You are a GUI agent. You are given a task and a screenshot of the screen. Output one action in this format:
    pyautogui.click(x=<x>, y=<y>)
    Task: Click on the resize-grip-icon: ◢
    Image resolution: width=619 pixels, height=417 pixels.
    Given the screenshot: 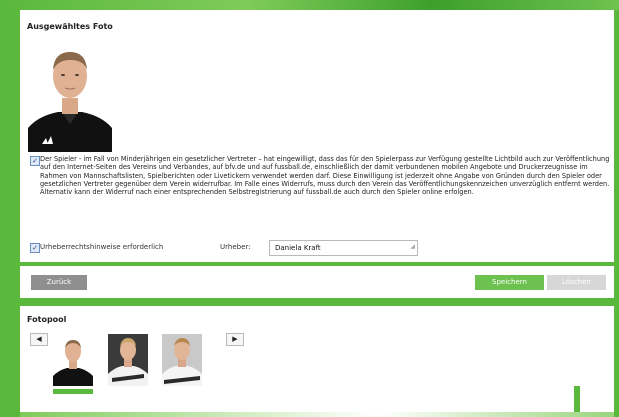 What is the action you would take?
    pyautogui.click(x=412, y=247)
    